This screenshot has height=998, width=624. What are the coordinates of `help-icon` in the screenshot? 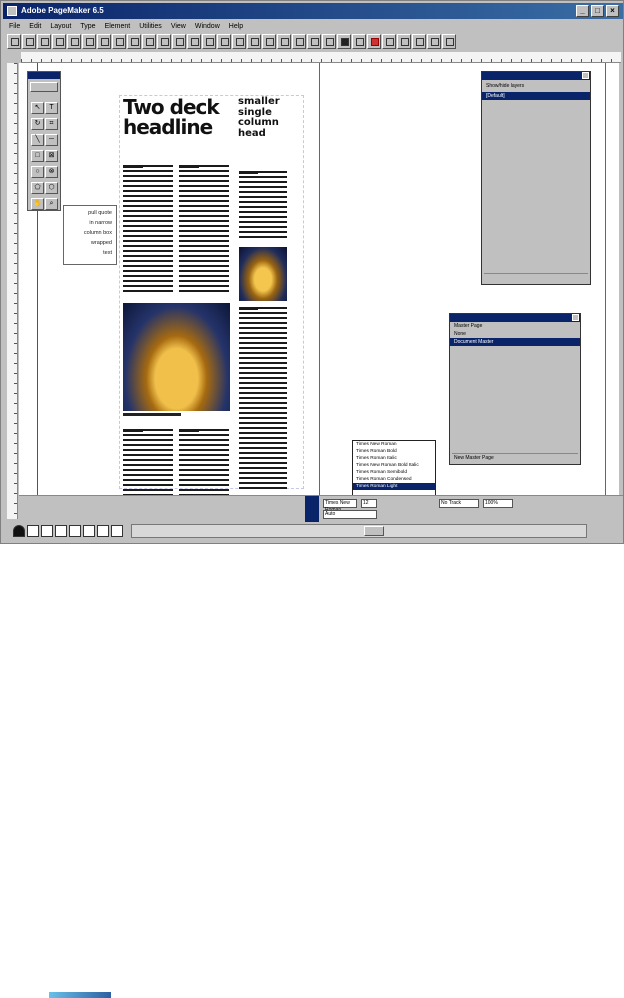 It's located at (449, 41).